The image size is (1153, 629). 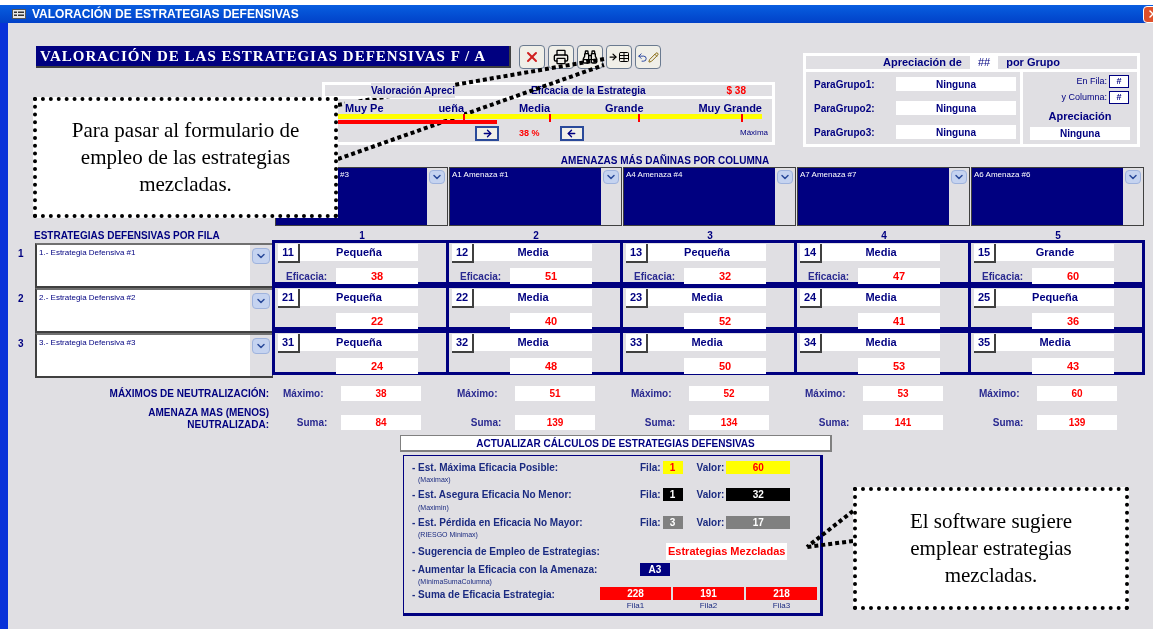 I want to click on threat-dropdown: A1 Amenaza #1, so click(x=535, y=196).